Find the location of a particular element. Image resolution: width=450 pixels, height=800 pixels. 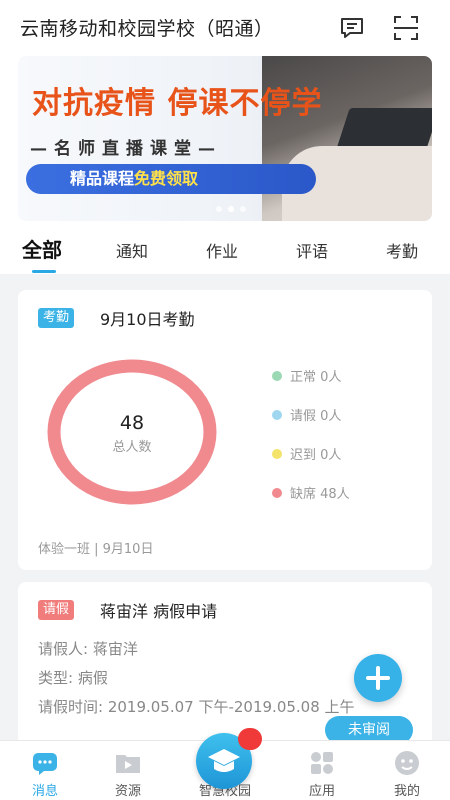

app-header: 云南移动和校园学校（昭通） is located at coordinates (225, 28).